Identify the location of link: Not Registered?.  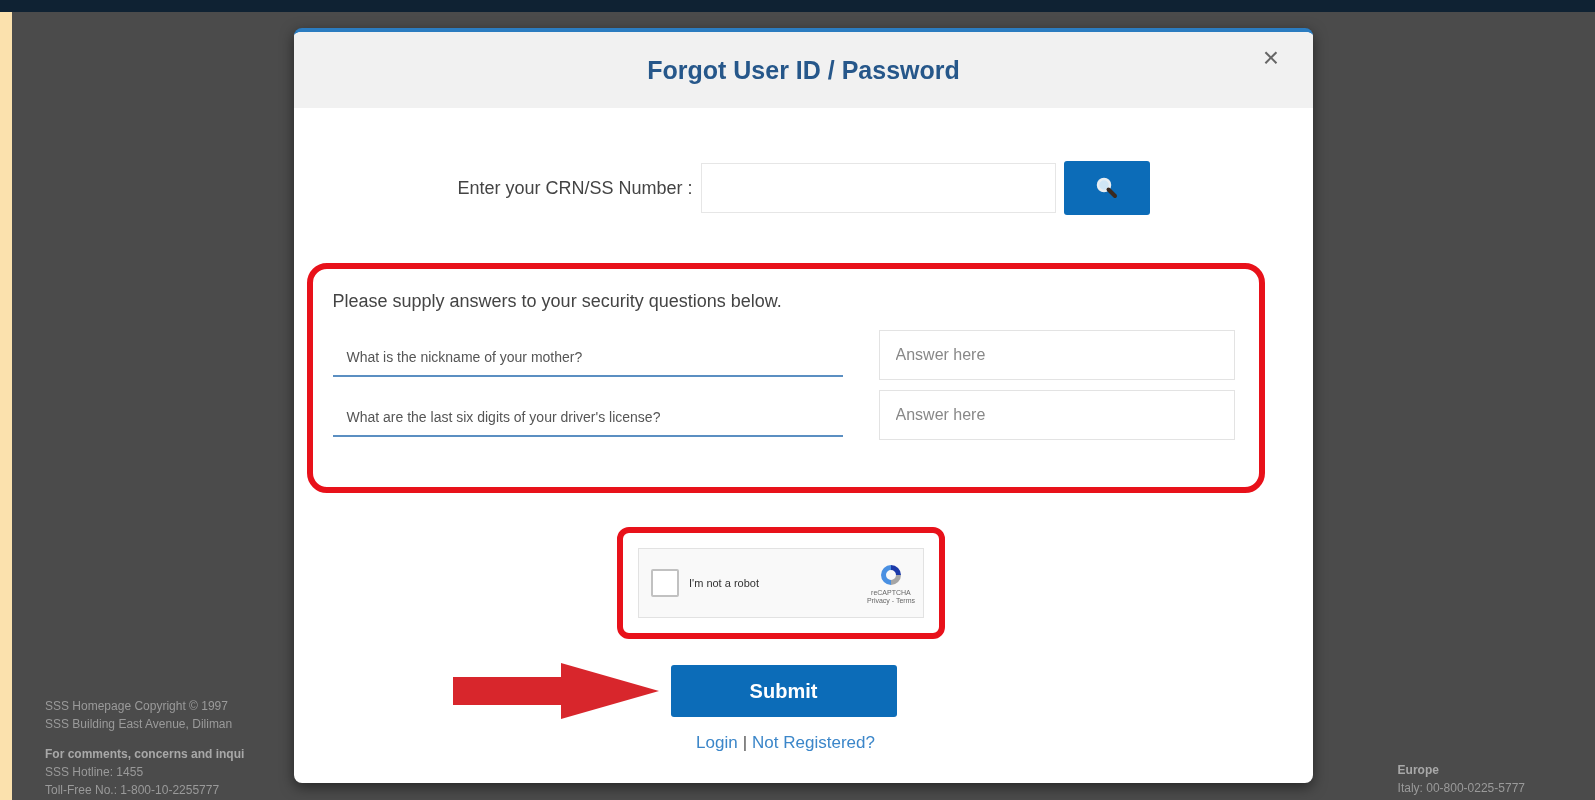
(813, 743).